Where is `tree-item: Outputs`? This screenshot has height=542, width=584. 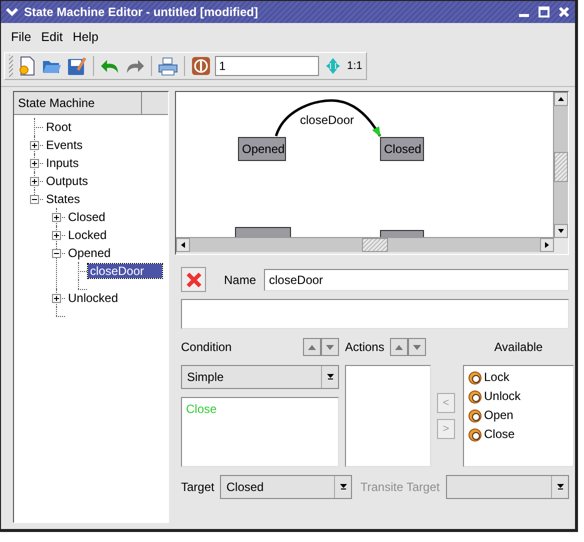
tree-item: Outputs is located at coordinates (67, 181).